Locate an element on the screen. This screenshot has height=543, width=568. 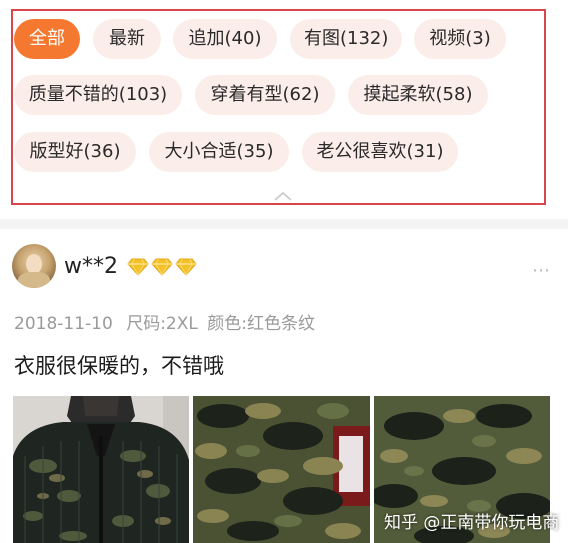
chevron-up-icon is located at coordinates (283, 196).